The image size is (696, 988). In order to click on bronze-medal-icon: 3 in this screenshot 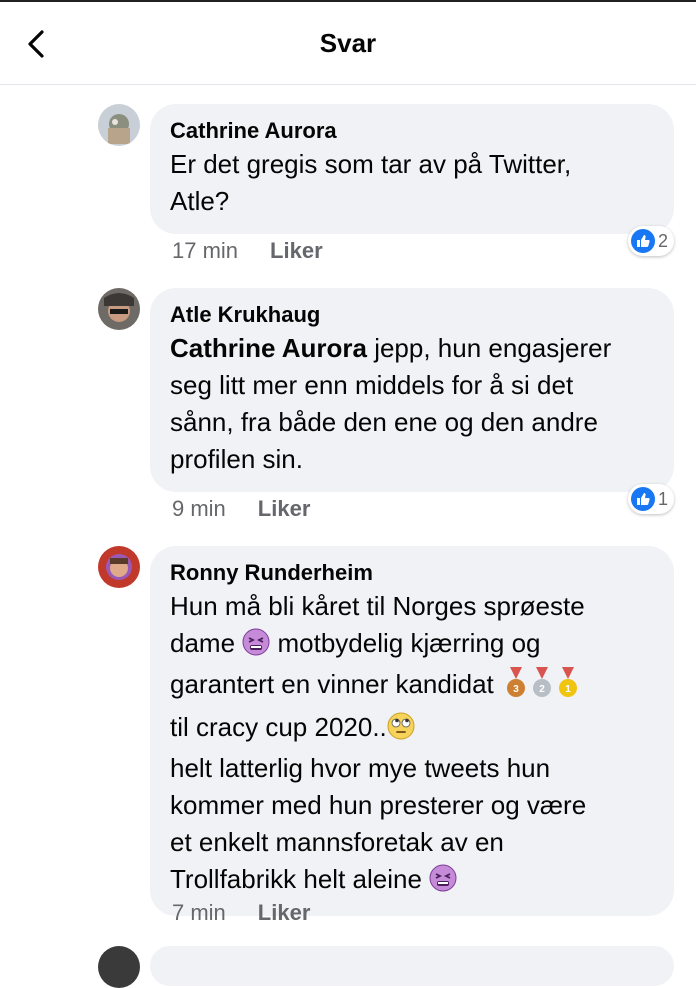, I will do `click(516, 688)`.